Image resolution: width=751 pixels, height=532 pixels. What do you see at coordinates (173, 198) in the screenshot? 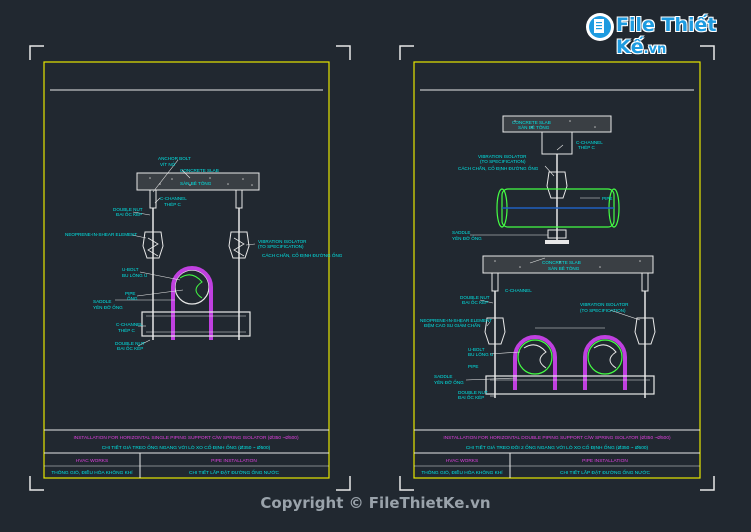
I see `left-label-c-channel: C-CHANNEL` at bounding box center [173, 198].